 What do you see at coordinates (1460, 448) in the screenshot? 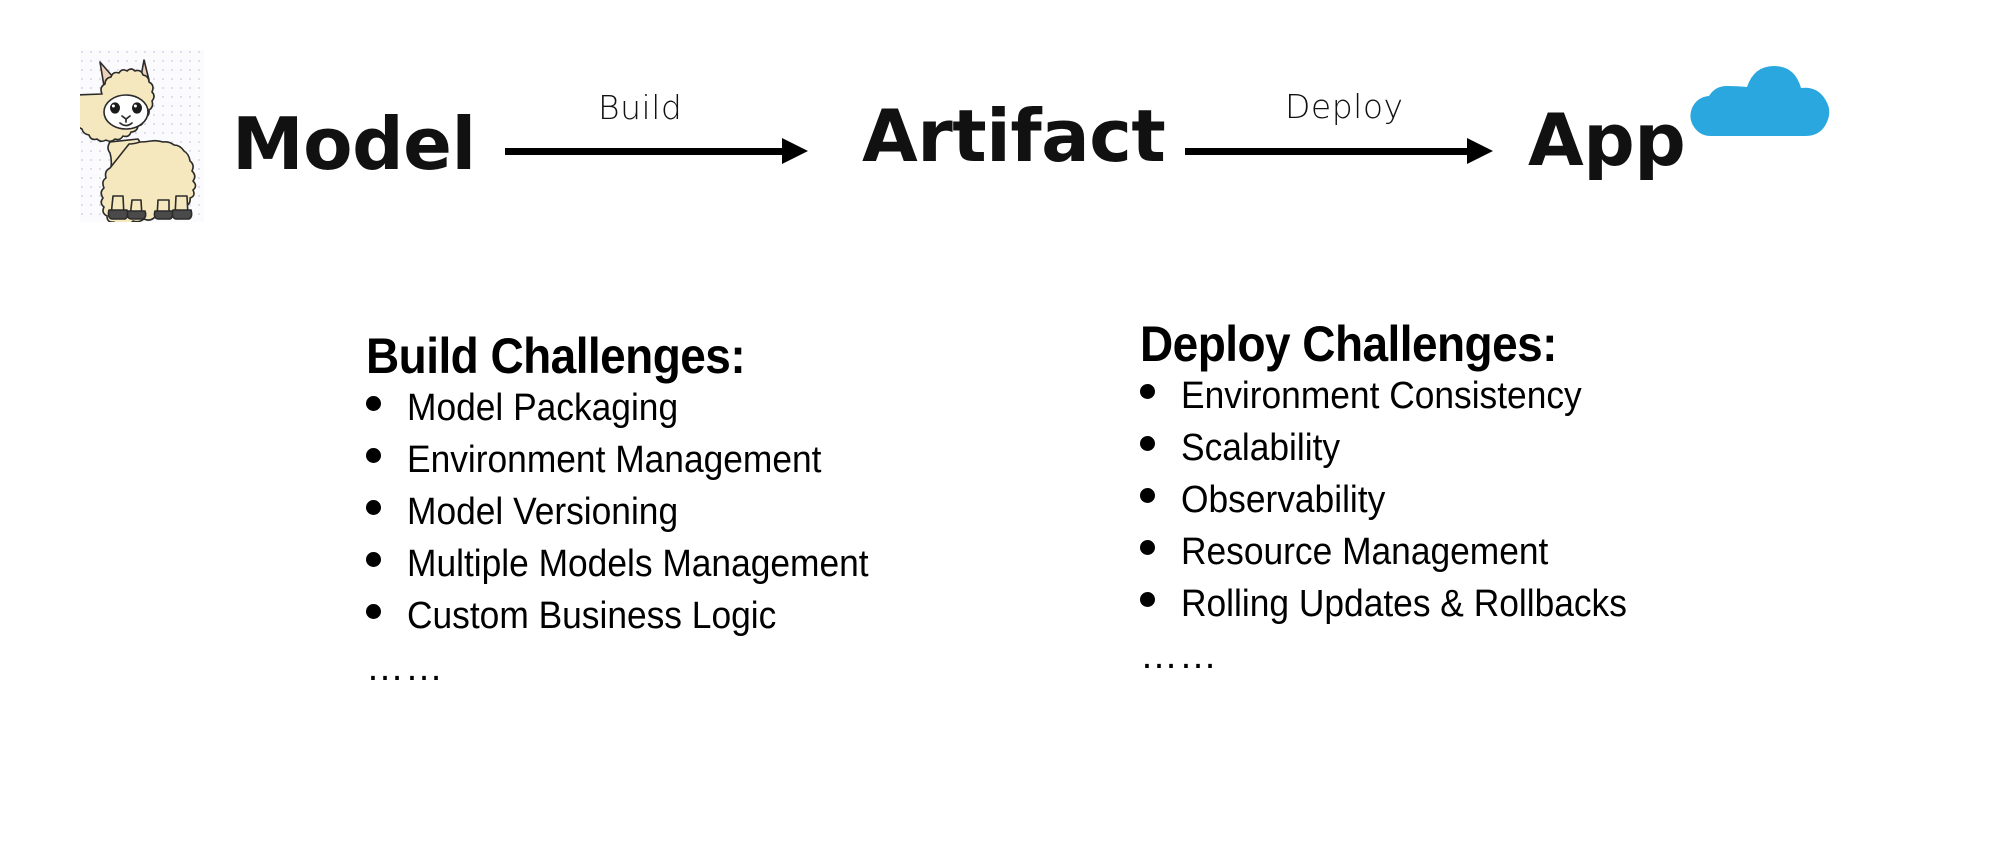
I see `list-item: Scalability` at bounding box center [1460, 448].